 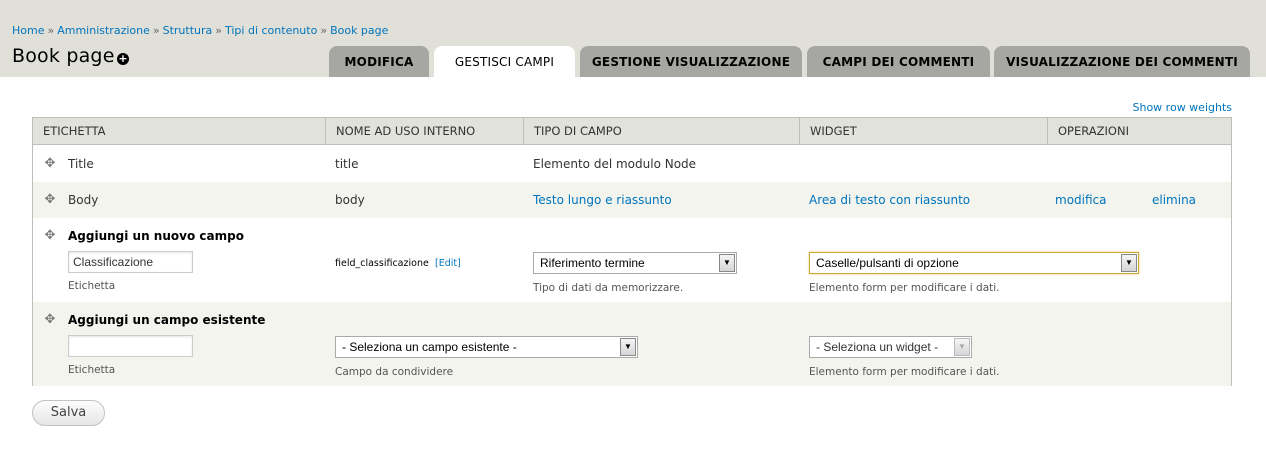 I want to click on tab-visualizzazione-dei-commenti: Visualizzazione dei commenti, so click(x=1122, y=61).